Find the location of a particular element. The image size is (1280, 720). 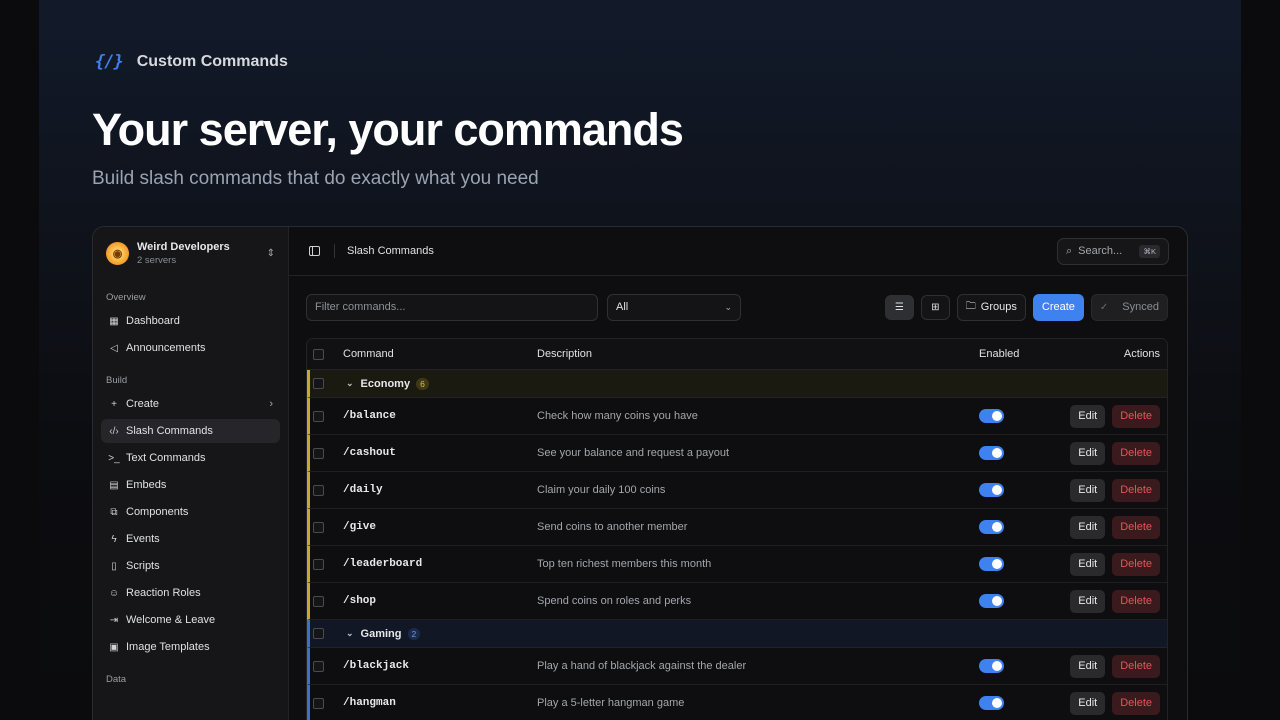

select-value: All is located at coordinates (622, 307).